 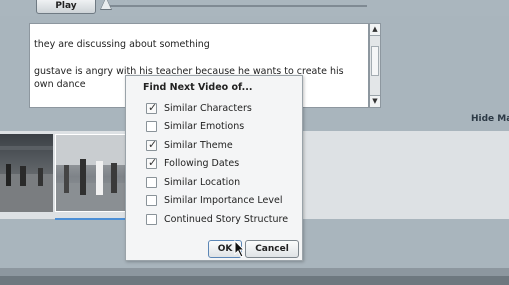 What do you see at coordinates (198, 145) in the screenshot?
I see `option-label: Similar Theme` at bounding box center [198, 145].